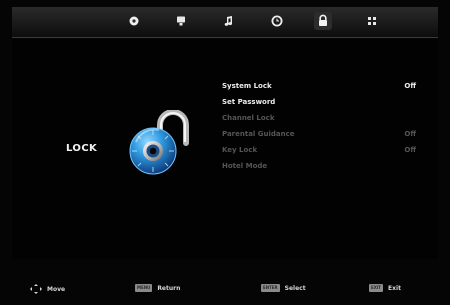 The height and width of the screenshot is (305, 450). I want to click on move-hint: Move, so click(47, 289).